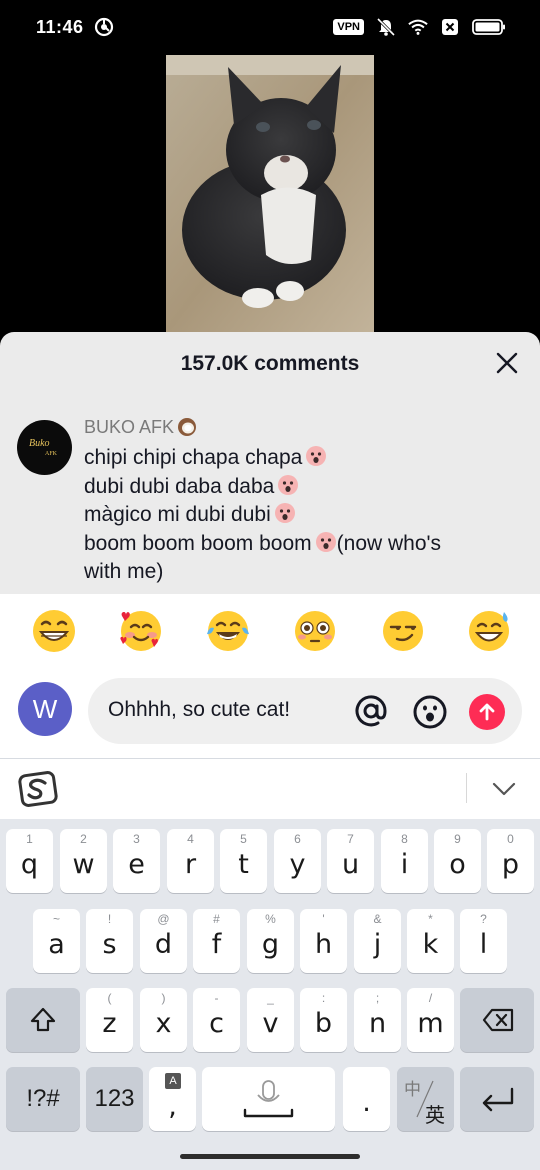  Describe the element at coordinates (45, 709) in the screenshot. I see `user-avatar: W` at that location.